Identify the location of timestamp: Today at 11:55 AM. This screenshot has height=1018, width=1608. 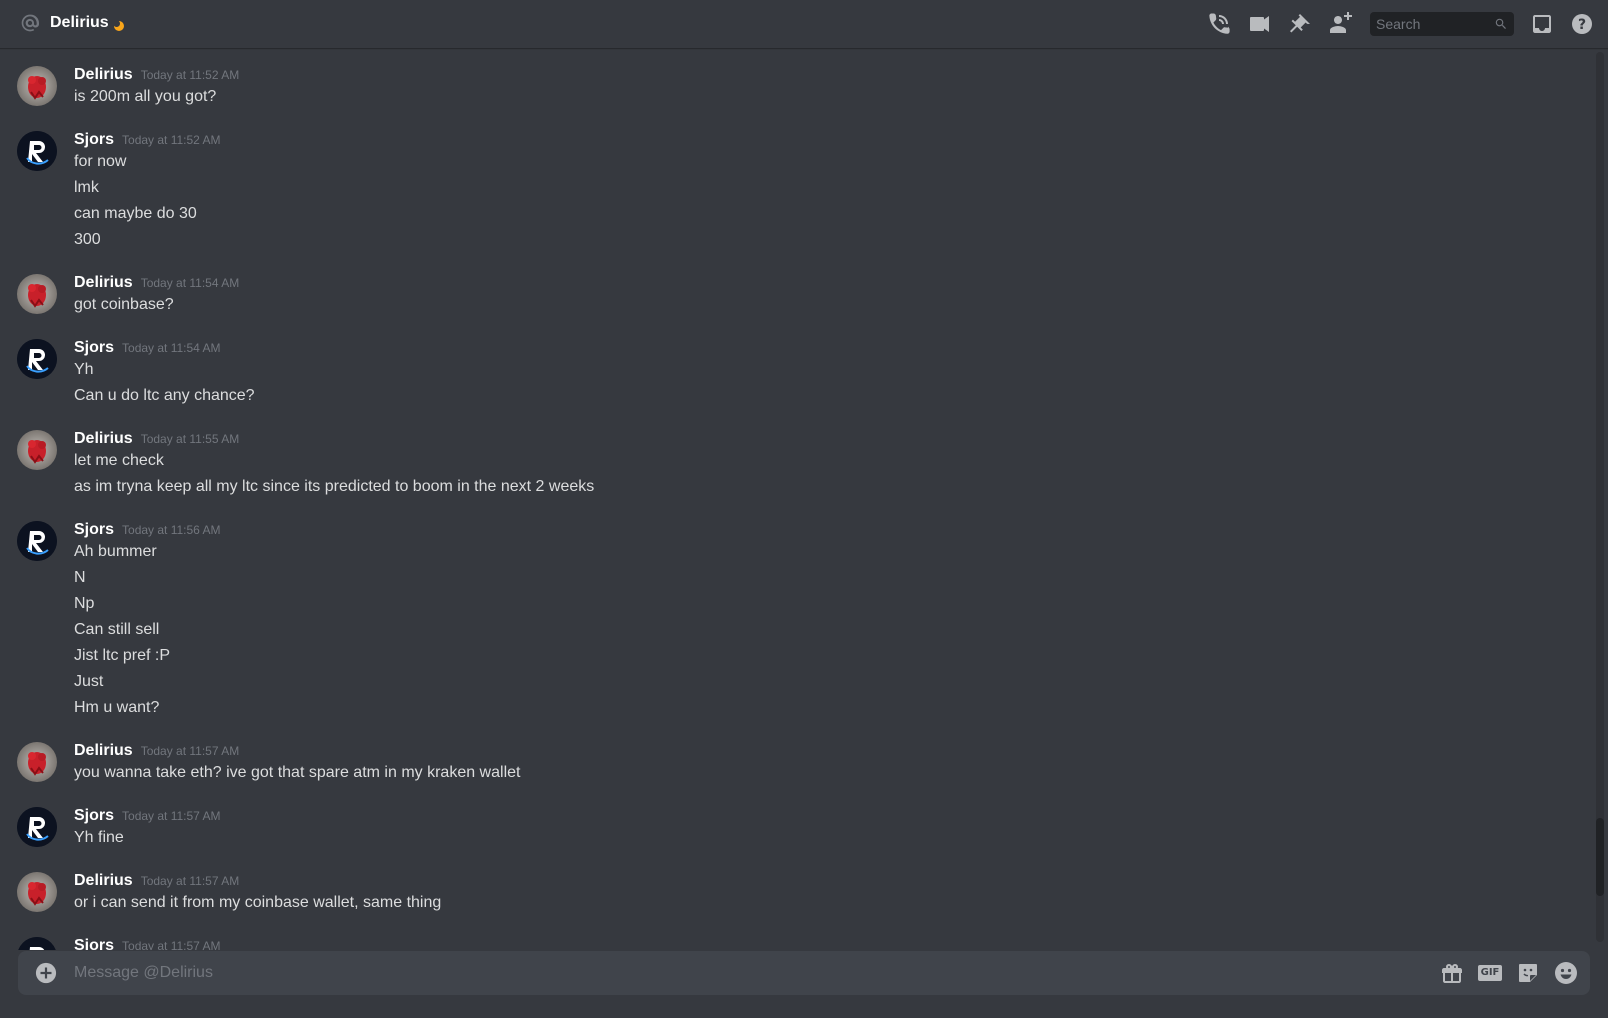
(190, 439).